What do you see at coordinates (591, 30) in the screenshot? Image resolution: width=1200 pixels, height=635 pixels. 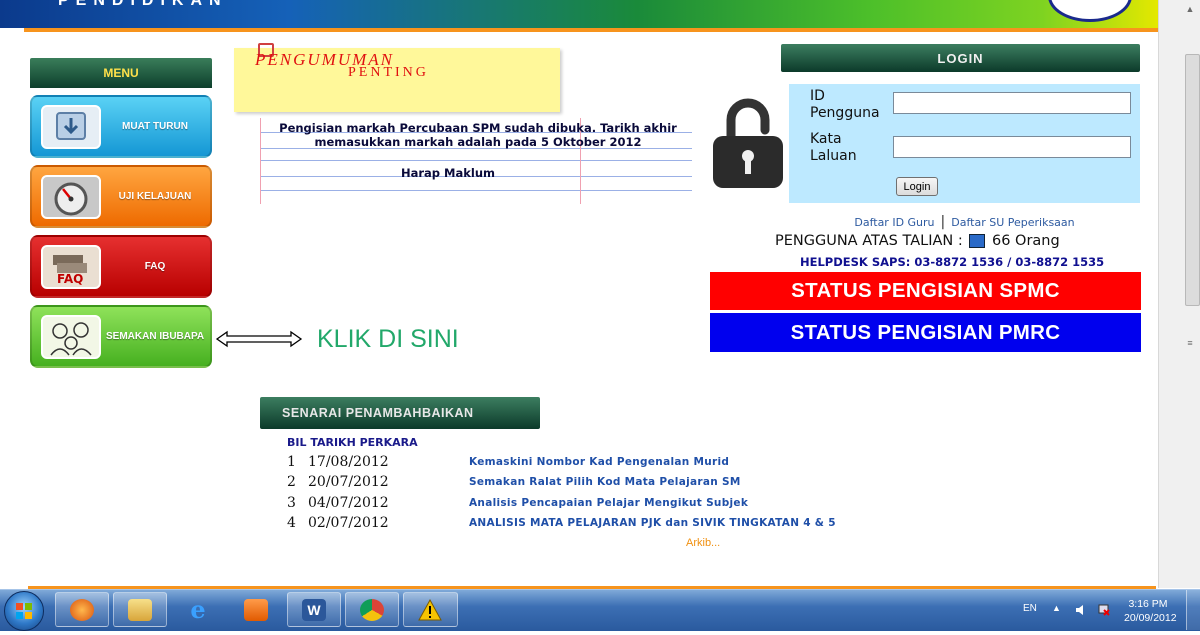 I see `header-divider` at bounding box center [591, 30].